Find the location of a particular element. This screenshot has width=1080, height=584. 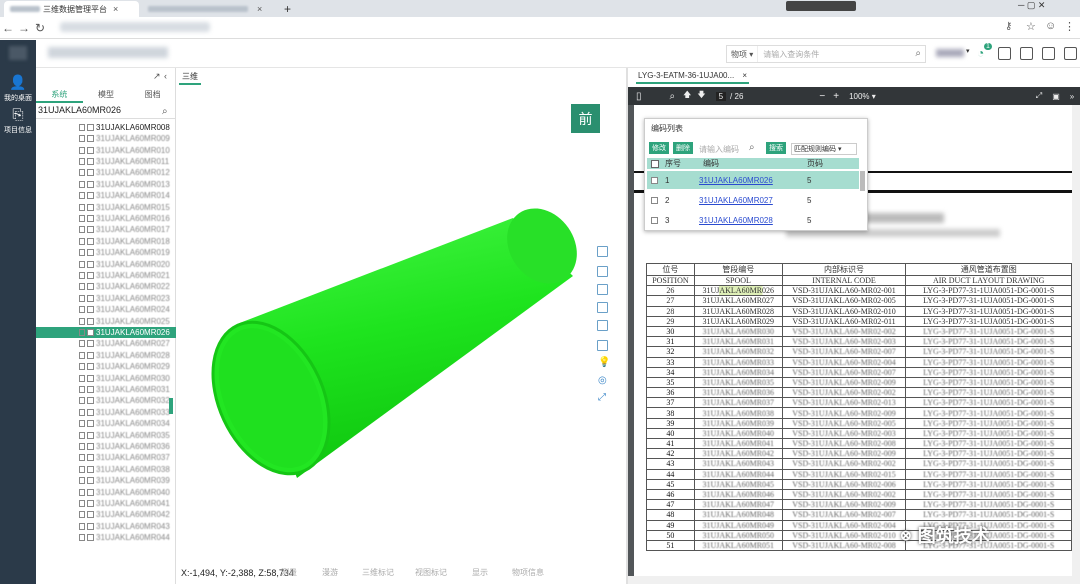

zoom-out-icon: − is located at coordinates (822, 96).